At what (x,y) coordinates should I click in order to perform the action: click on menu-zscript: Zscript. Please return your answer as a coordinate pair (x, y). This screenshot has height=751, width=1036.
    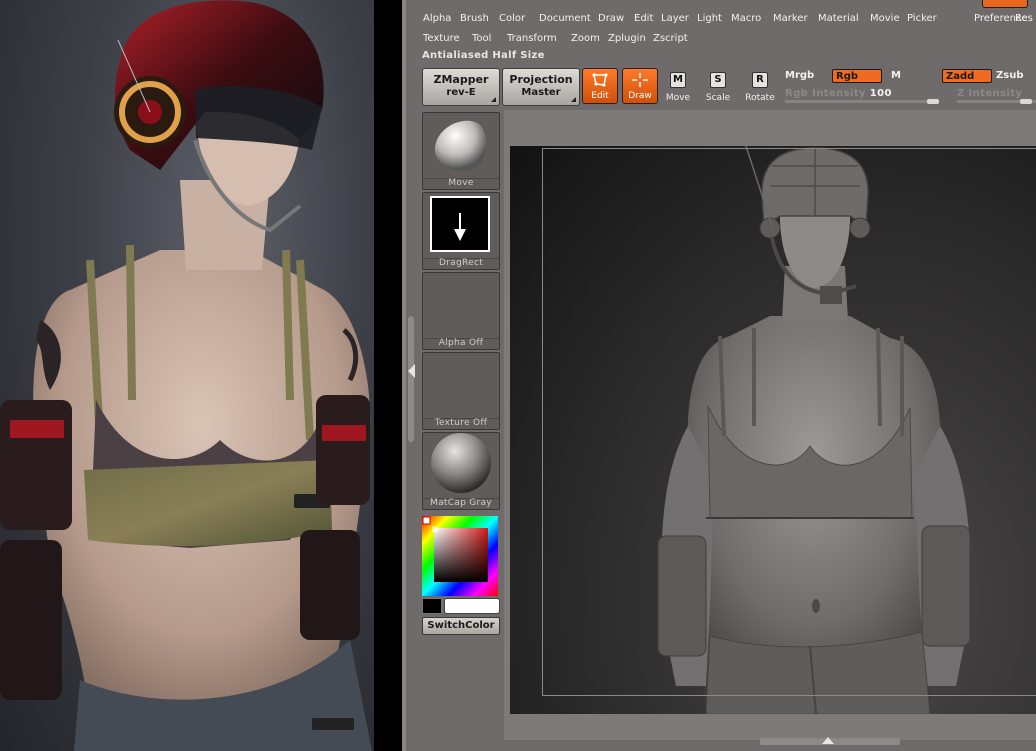
    Looking at the image, I should click on (670, 38).